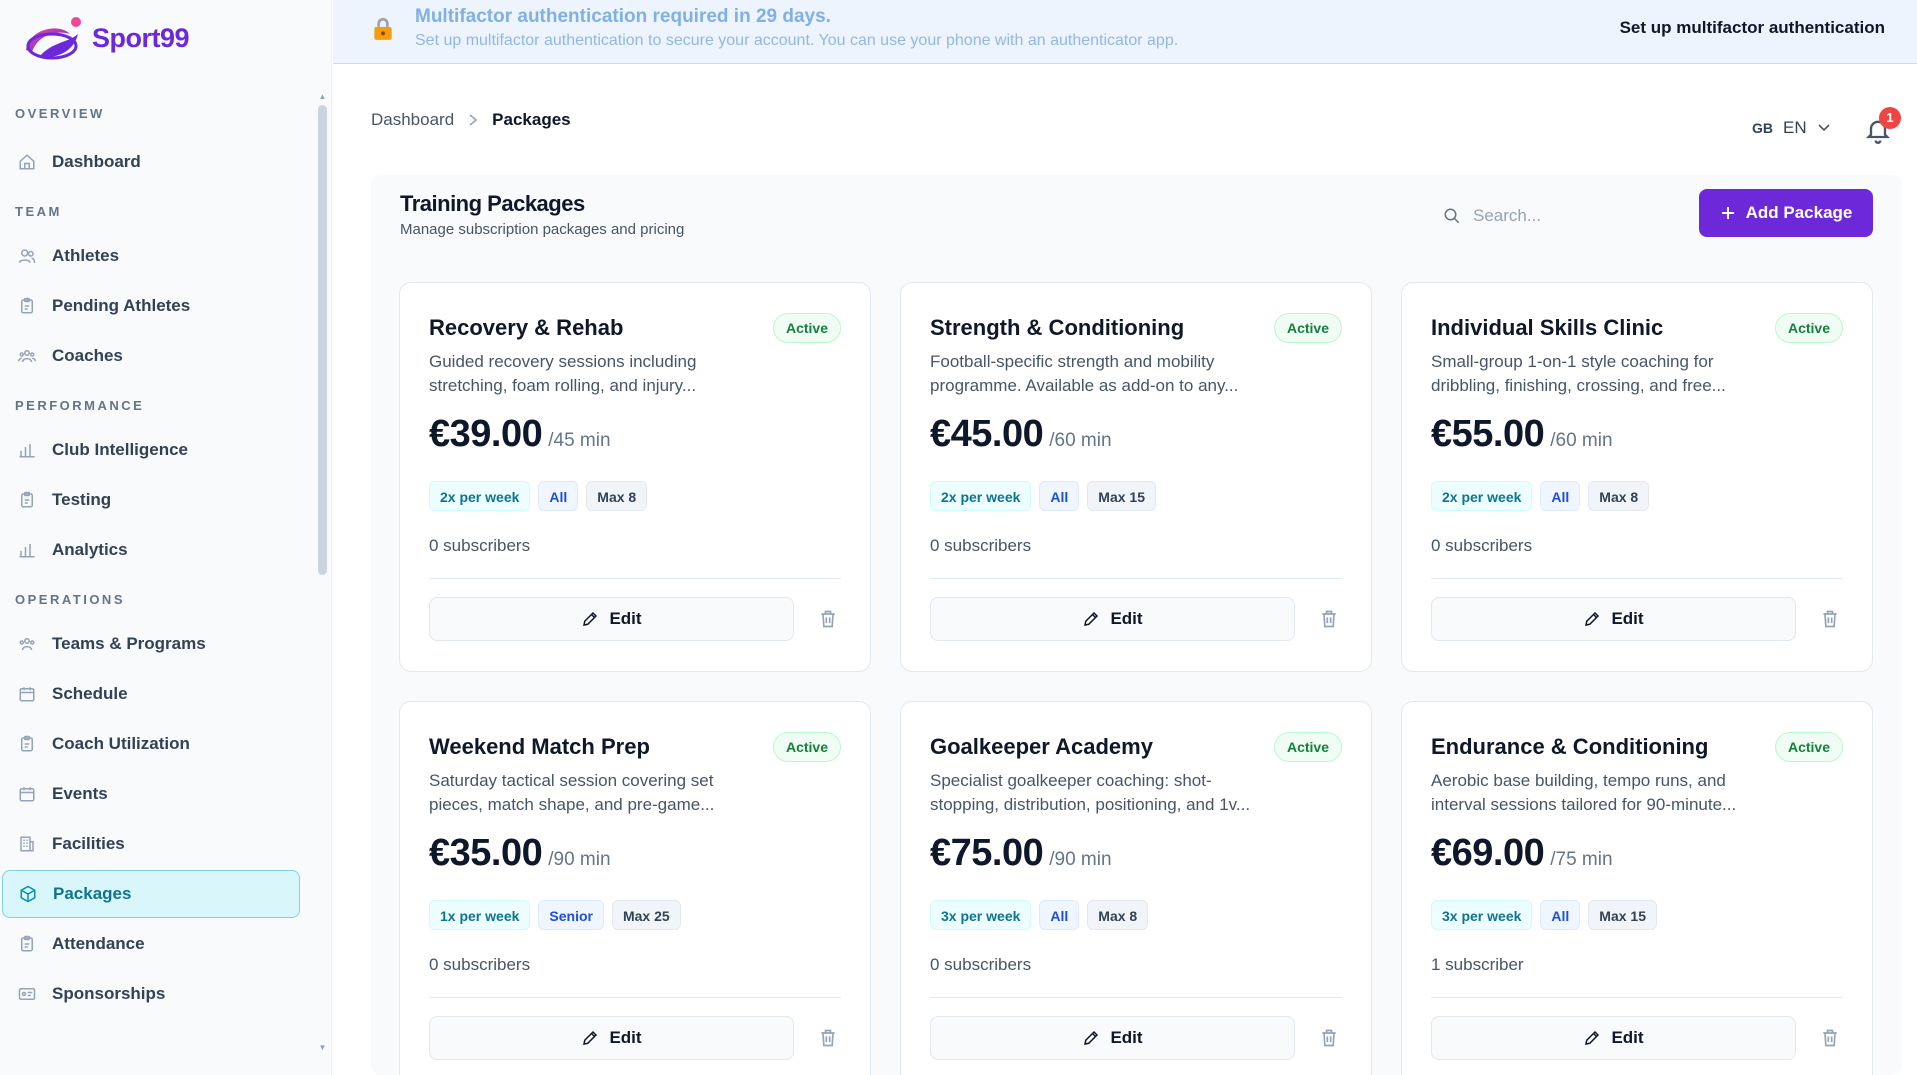 The height and width of the screenshot is (1075, 1917). I want to click on price-amount: €55.00, so click(1488, 434).